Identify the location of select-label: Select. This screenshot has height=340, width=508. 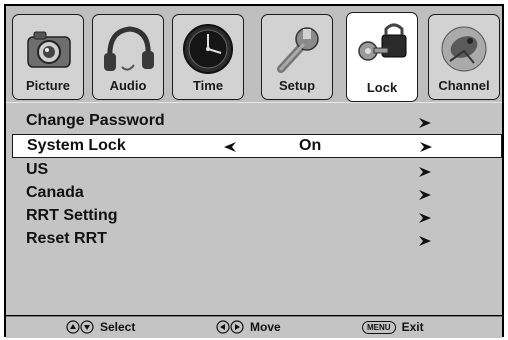
(118, 327).